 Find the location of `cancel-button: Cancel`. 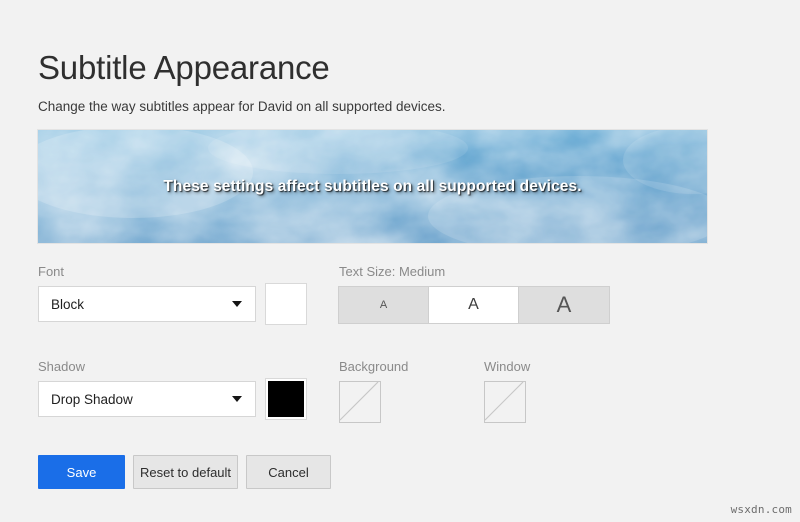

cancel-button: Cancel is located at coordinates (288, 472).